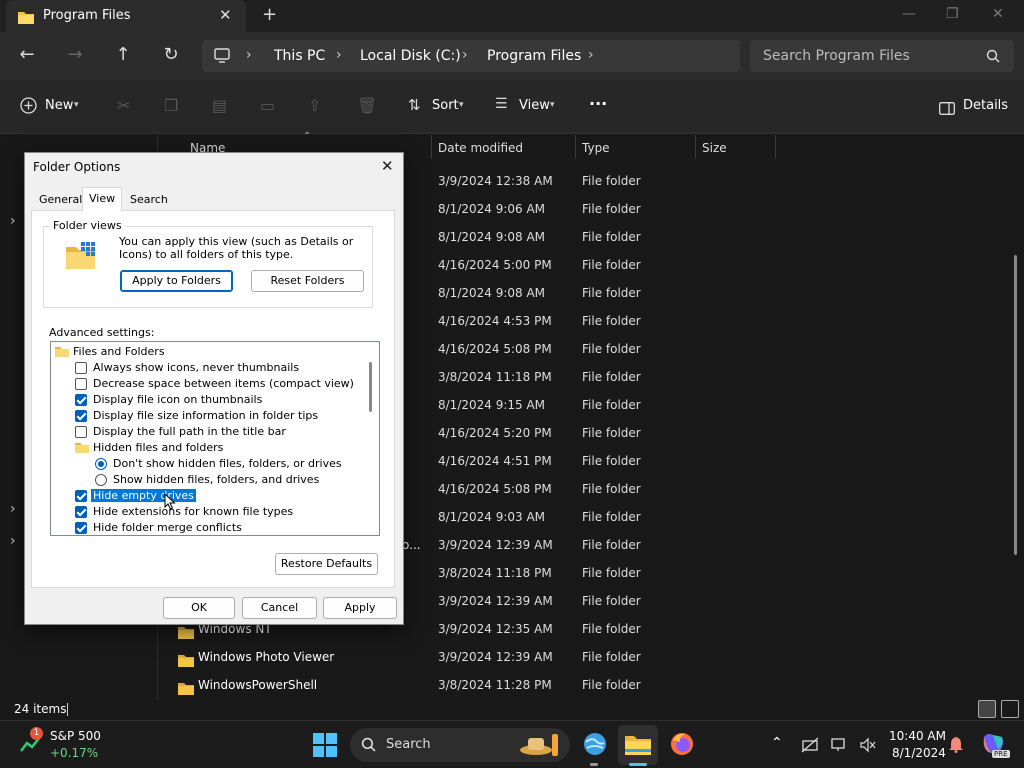 The width and height of the screenshot is (1024, 768). Describe the element at coordinates (868, 747) in the screenshot. I see `volume-muted-icon` at that location.